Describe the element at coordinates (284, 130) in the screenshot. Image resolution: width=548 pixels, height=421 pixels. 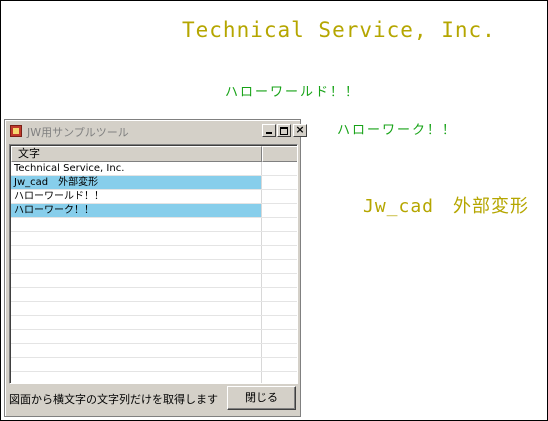
I see `maximize-button` at that location.